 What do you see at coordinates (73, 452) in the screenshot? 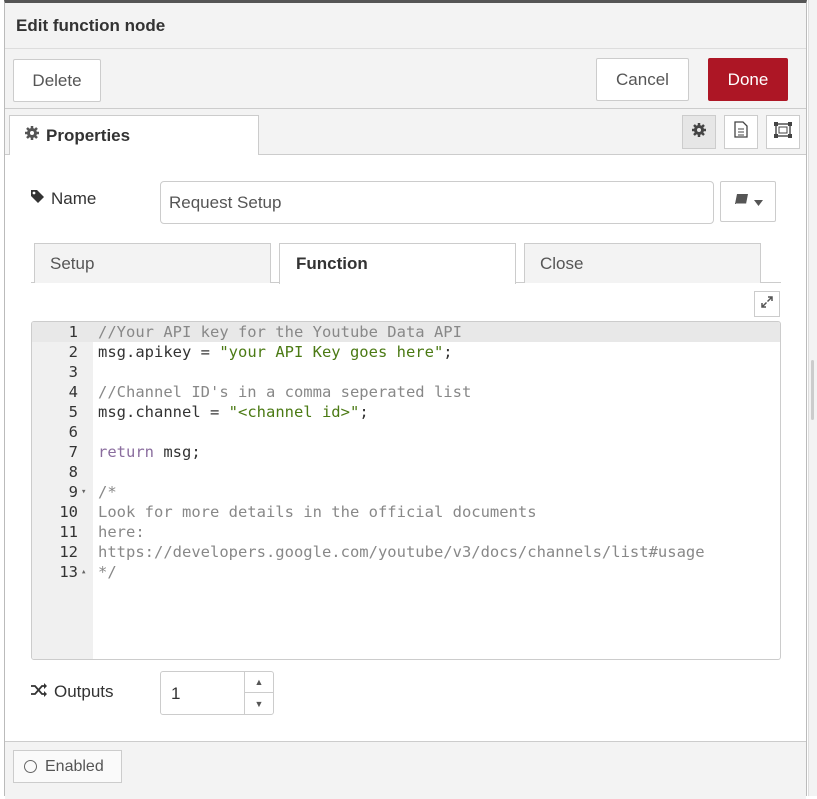
I see `line-number: 7` at bounding box center [73, 452].